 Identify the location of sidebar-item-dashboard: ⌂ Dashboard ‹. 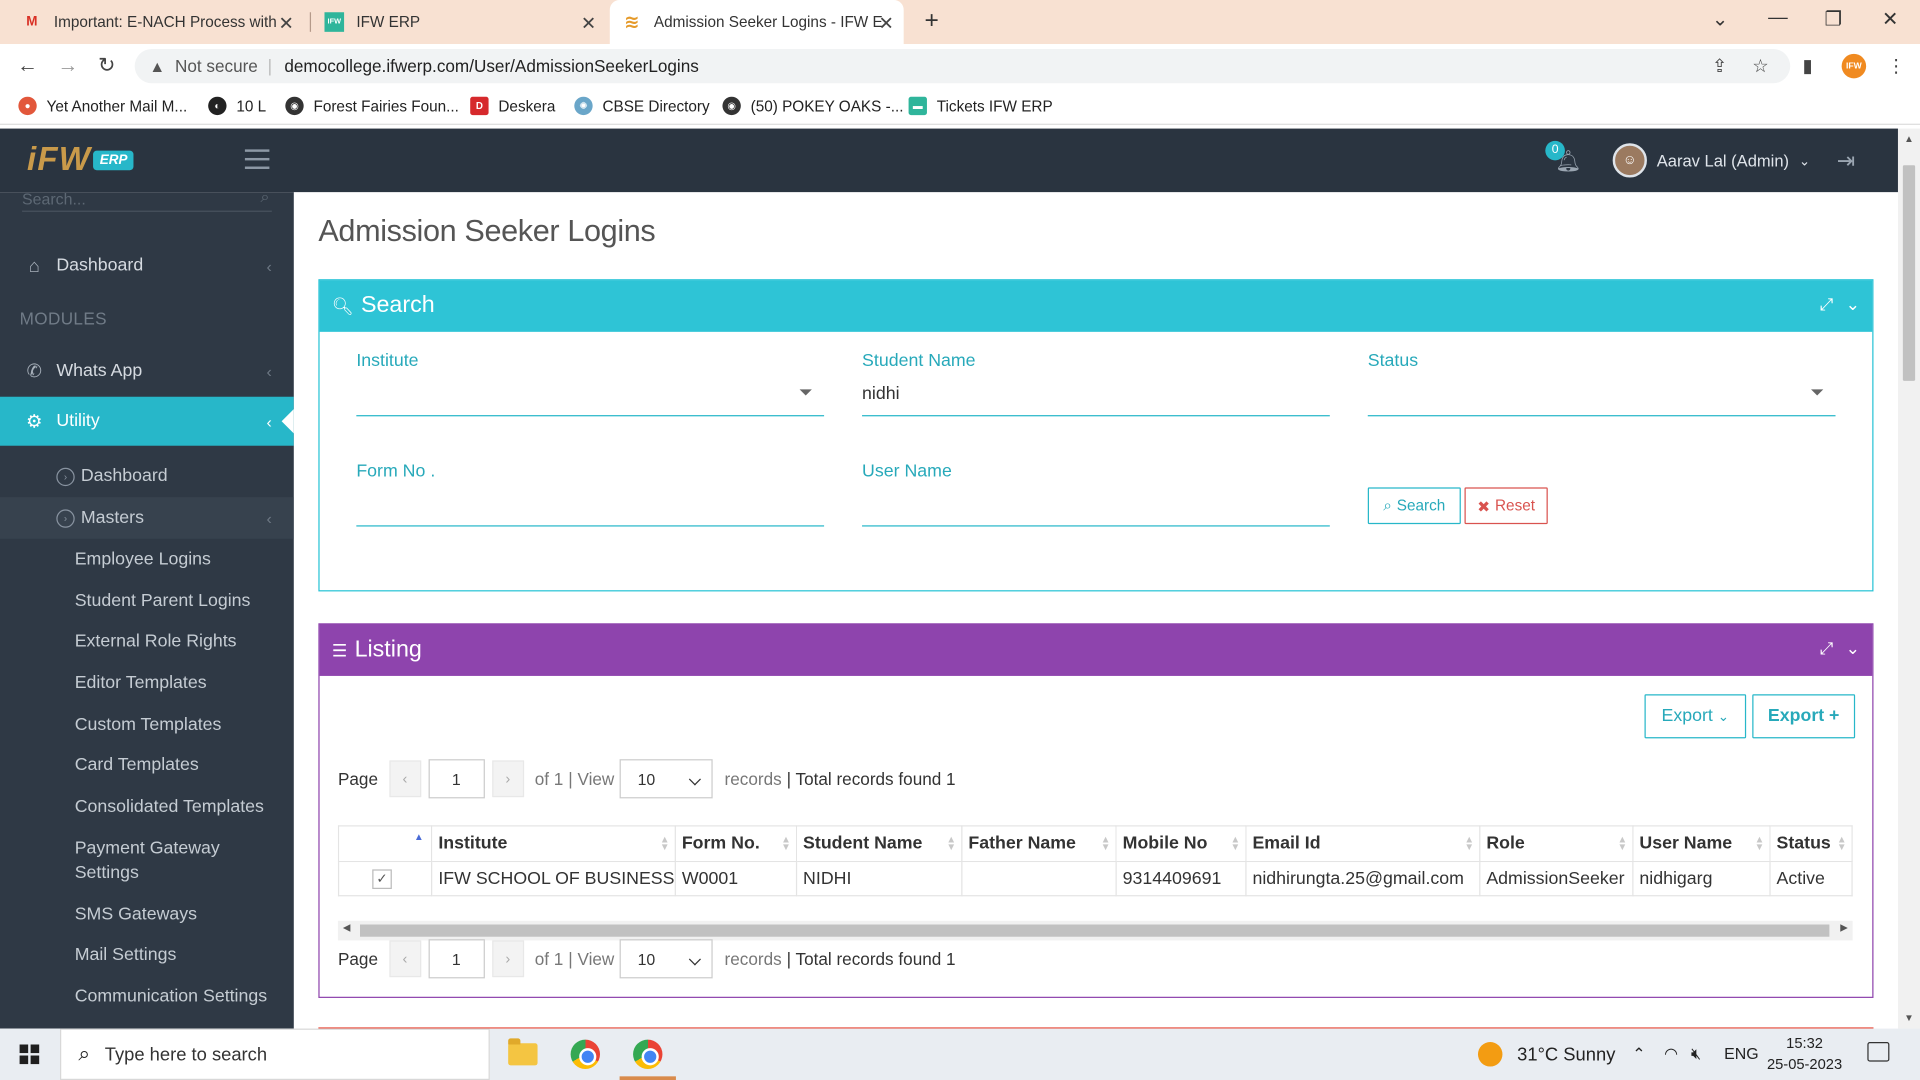
(147, 265).